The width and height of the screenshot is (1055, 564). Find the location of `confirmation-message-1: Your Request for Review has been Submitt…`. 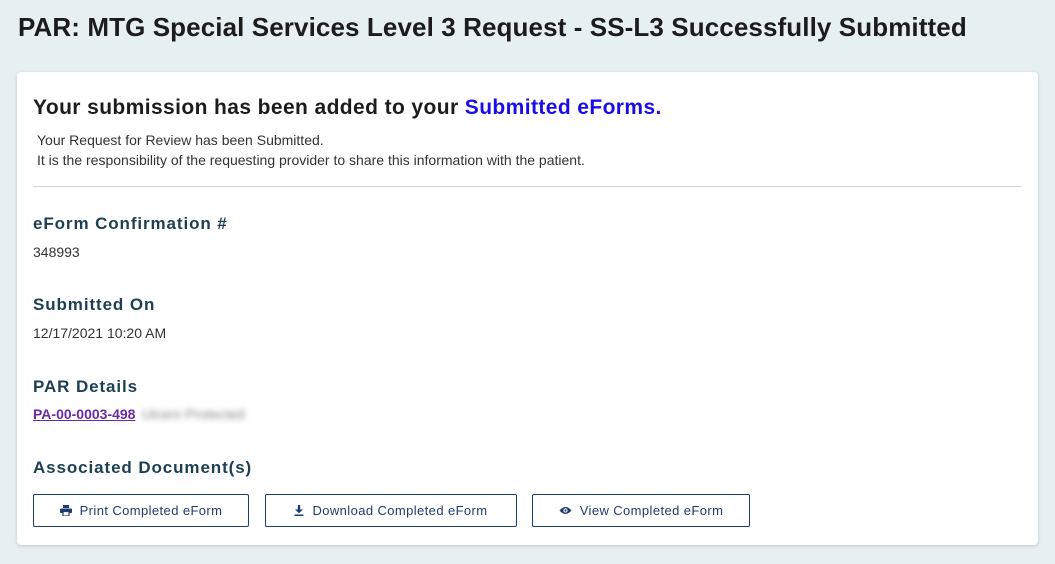

confirmation-message-1: Your Request for Review has been Submitt… is located at coordinates (180, 140).